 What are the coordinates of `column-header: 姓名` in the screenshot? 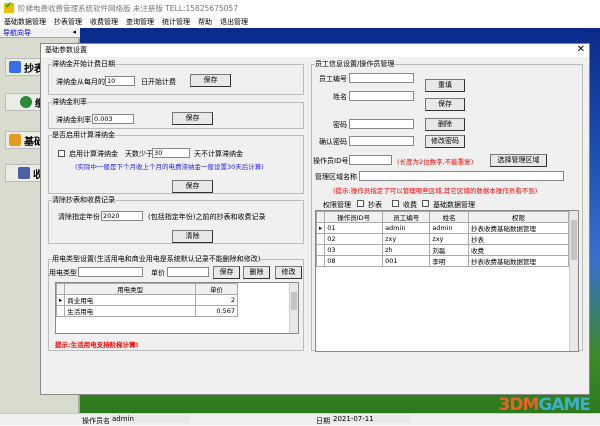 It's located at (449, 217).